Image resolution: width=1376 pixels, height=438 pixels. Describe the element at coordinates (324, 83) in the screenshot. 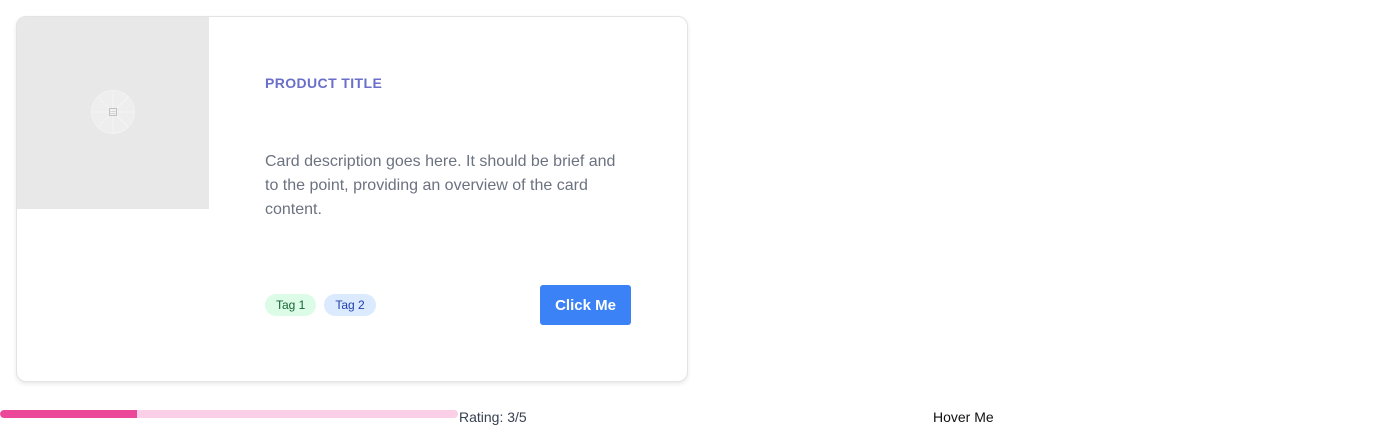

I see `card-title: PRODUCT TITLE` at that location.